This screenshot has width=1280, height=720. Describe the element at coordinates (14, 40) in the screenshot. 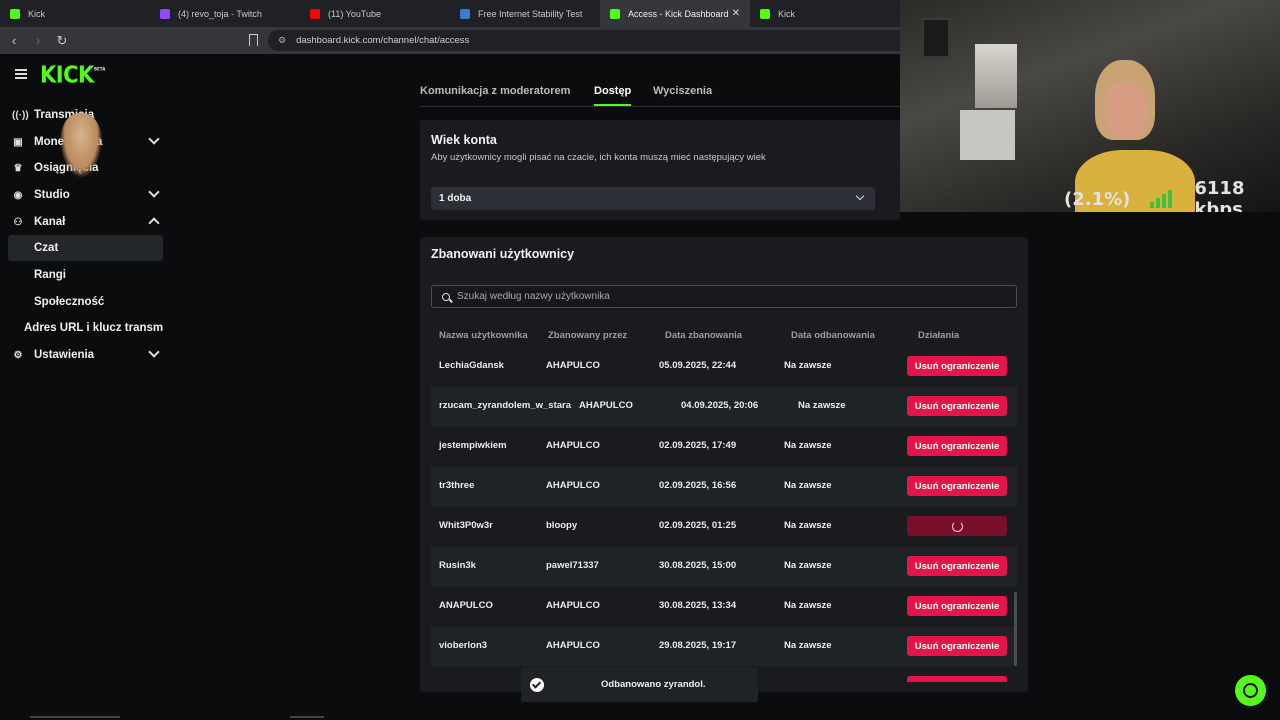

I see `back-icon: ‹` at that location.